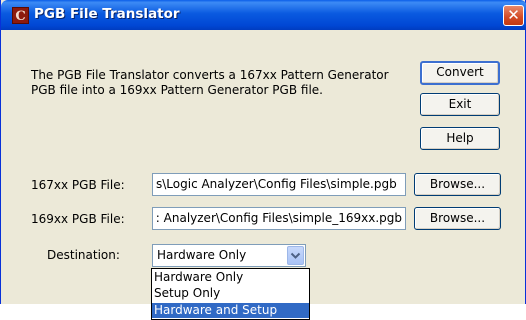 The width and height of the screenshot is (526, 320). I want to click on option-hardware-and-setup: Hardware and Setup, so click(230, 310).